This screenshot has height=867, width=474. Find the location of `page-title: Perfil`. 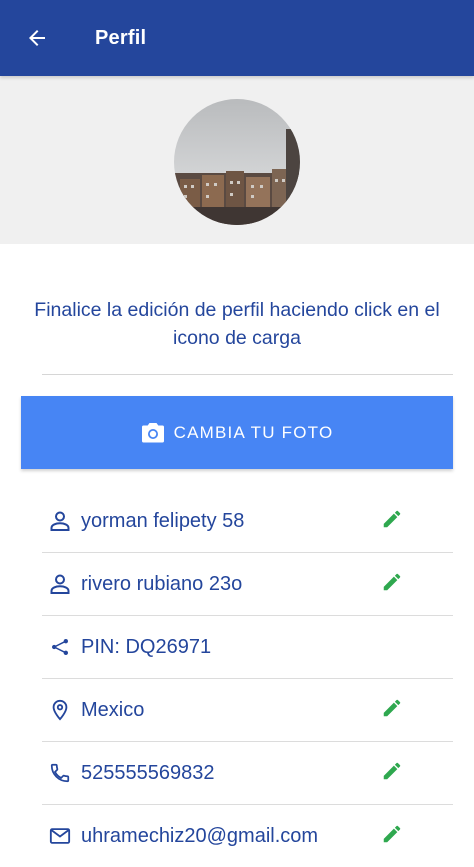

page-title: Perfil is located at coordinates (121, 37).